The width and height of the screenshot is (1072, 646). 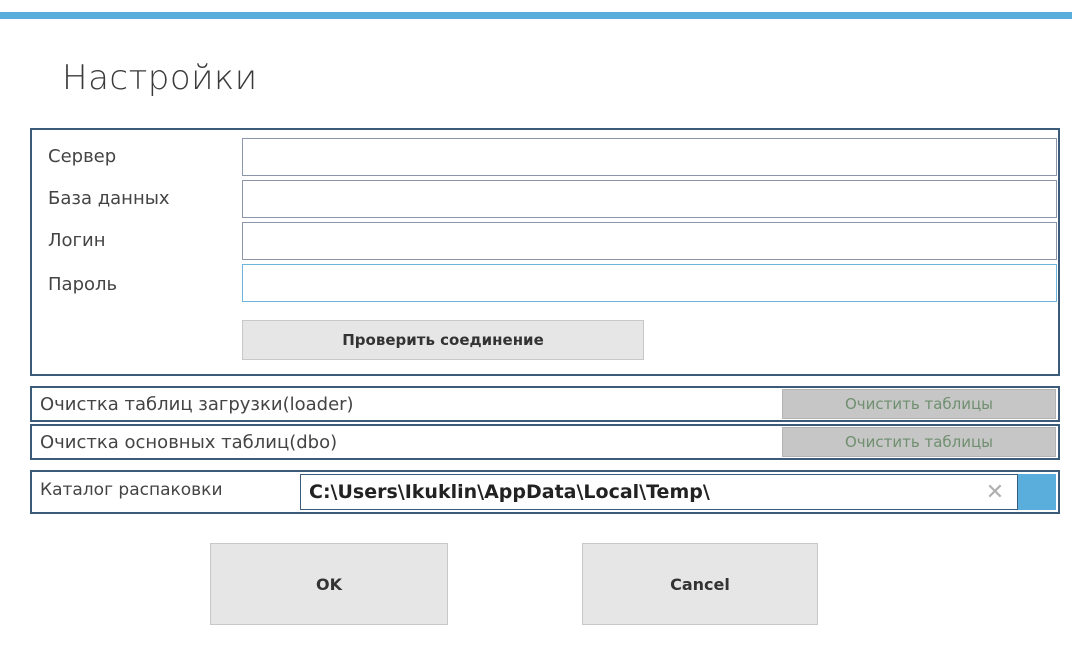 I want to click on window-accent-bar, so click(x=536, y=15).